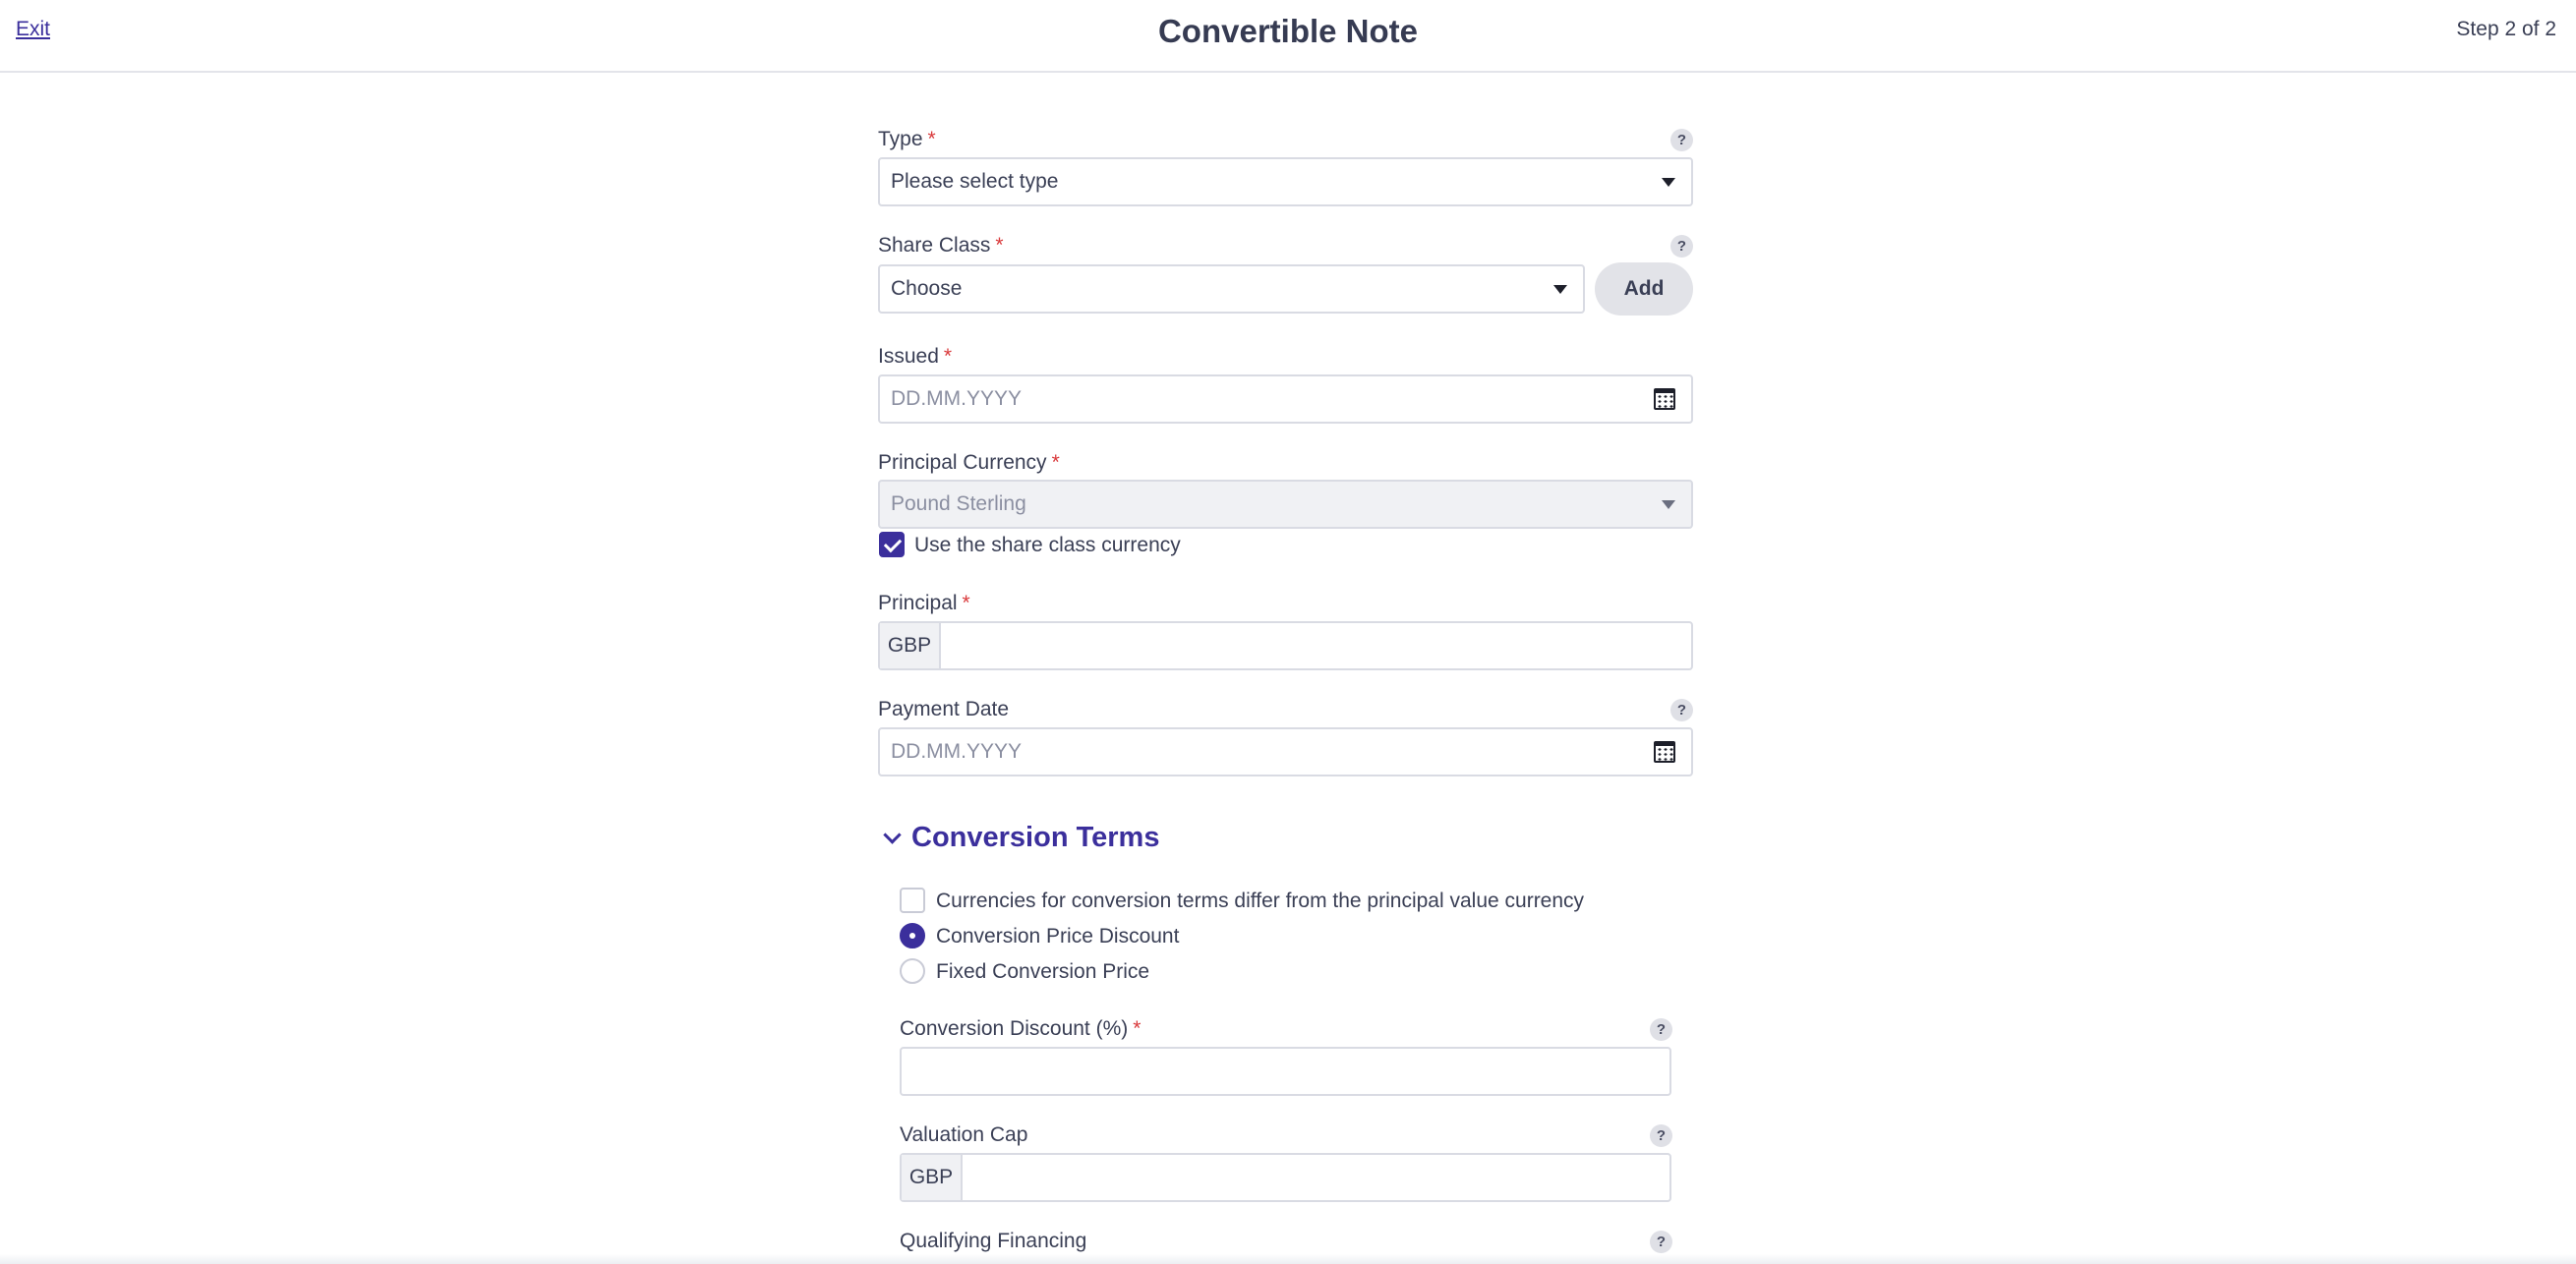  What do you see at coordinates (912, 971) in the screenshot?
I see `fixed-conversion-price-radio` at bounding box center [912, 971].